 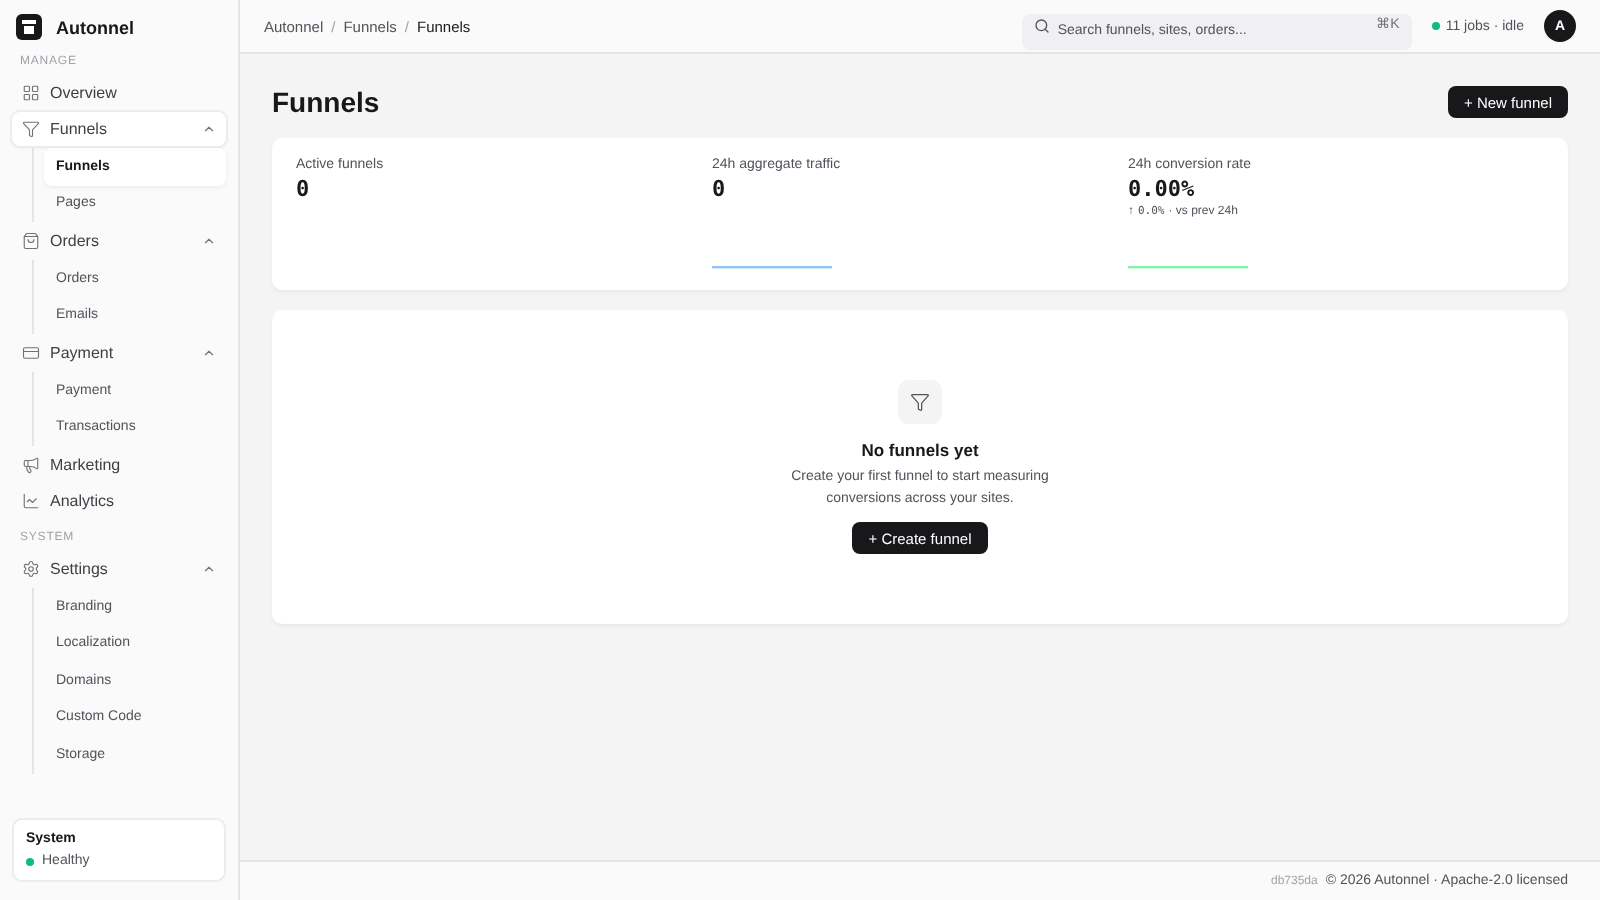 What do you see at coordinates (119, 501) in the screenshot?
I see `sidebar-item: Analytics` at bounding box center [119, 501].